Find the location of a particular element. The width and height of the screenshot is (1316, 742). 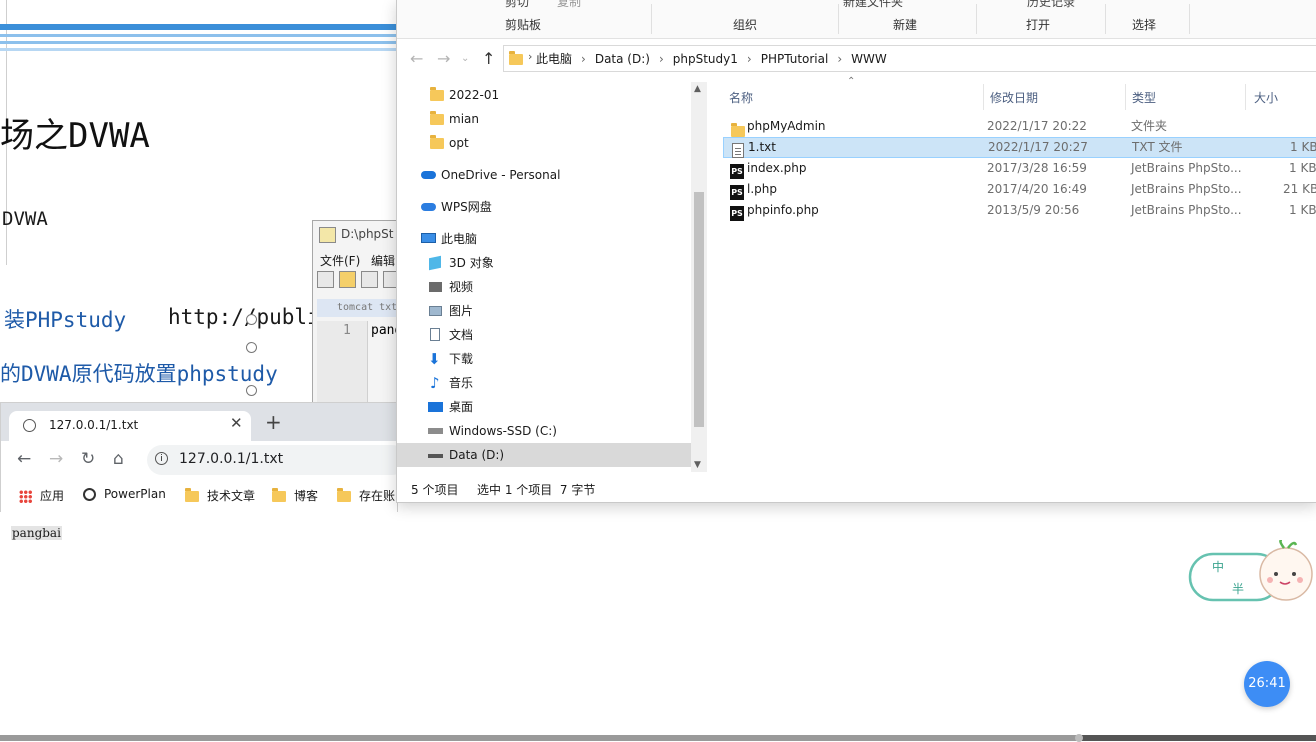

line-number: 1 is located at coordinates (347, 330).